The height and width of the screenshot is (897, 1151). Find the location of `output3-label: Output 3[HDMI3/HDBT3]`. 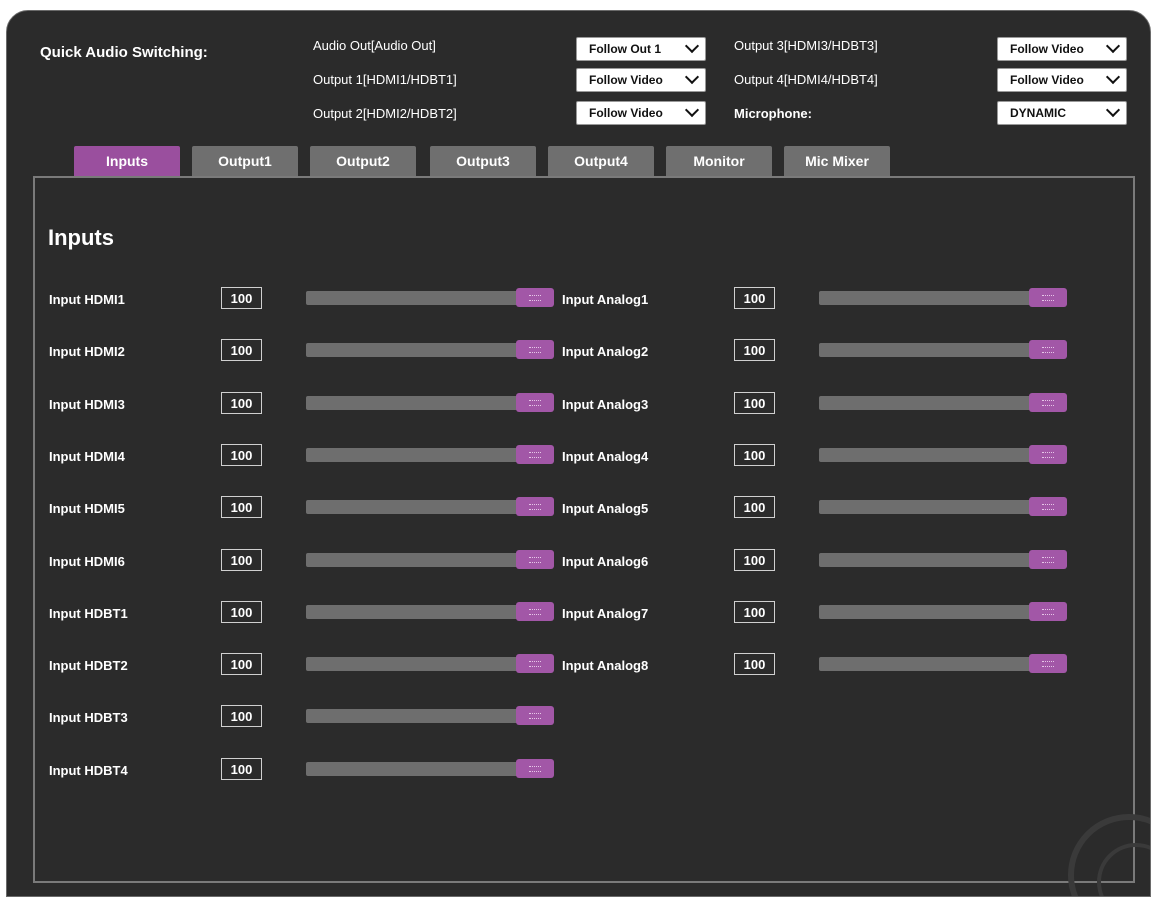

output3-label: Output 3[HDMI3/HDBT3] is located at coordinates (806, 45).